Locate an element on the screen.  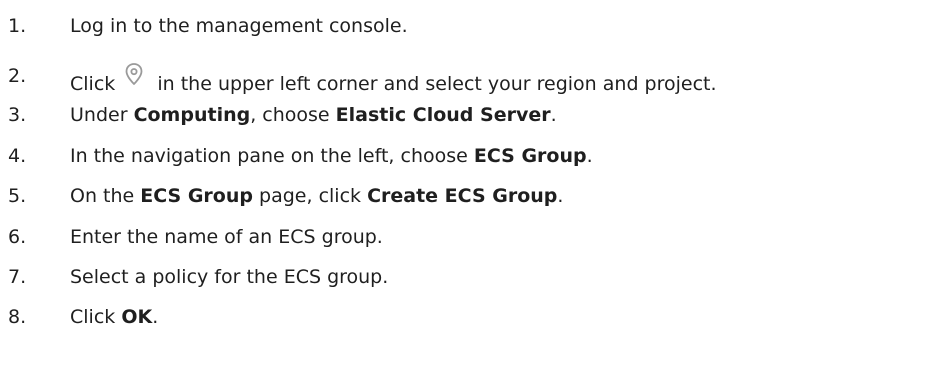
step-text: Click OK. is located at coordinates (114, 317).